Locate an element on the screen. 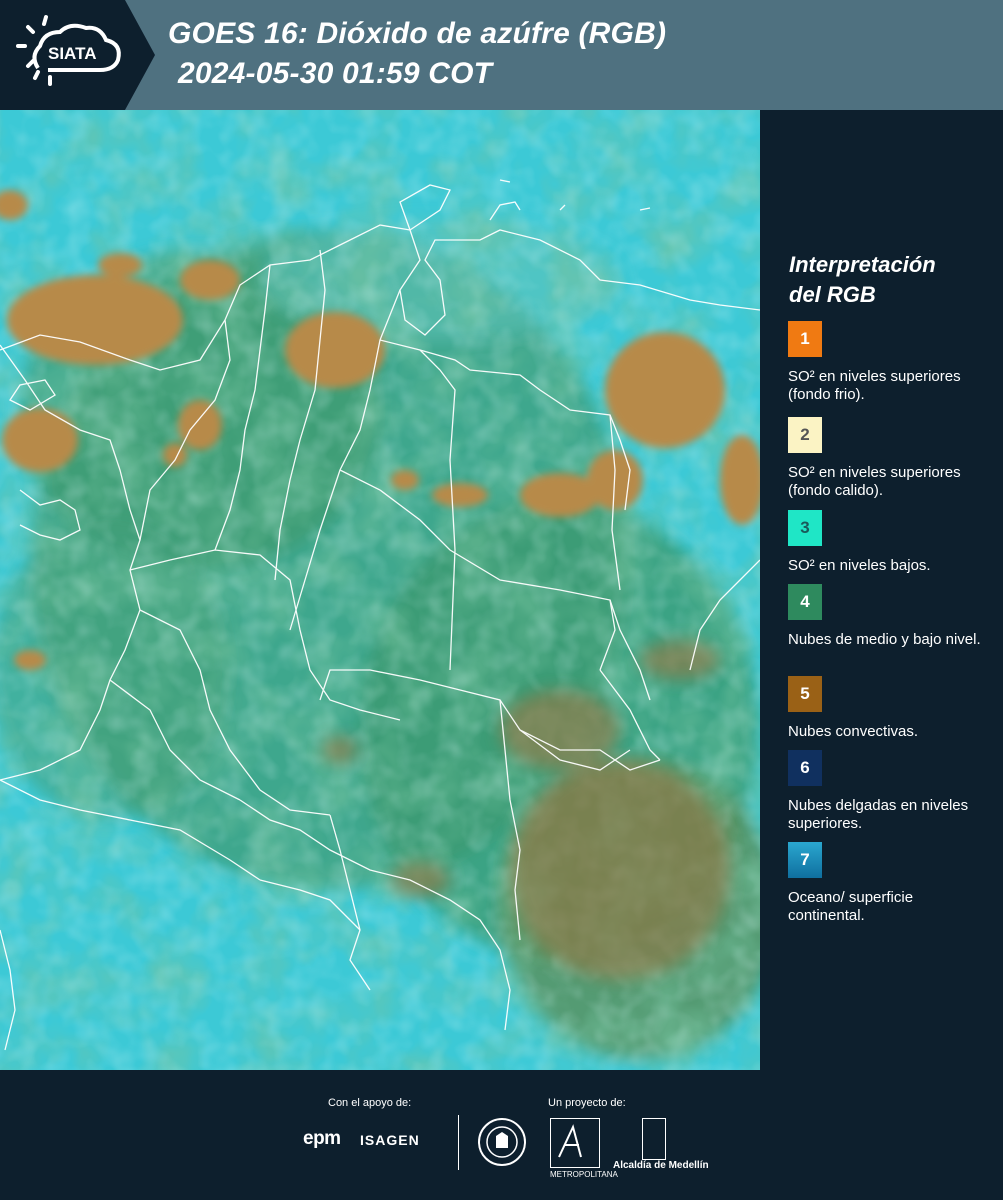  legend-number: 7 is located at coordinates (805, 859).